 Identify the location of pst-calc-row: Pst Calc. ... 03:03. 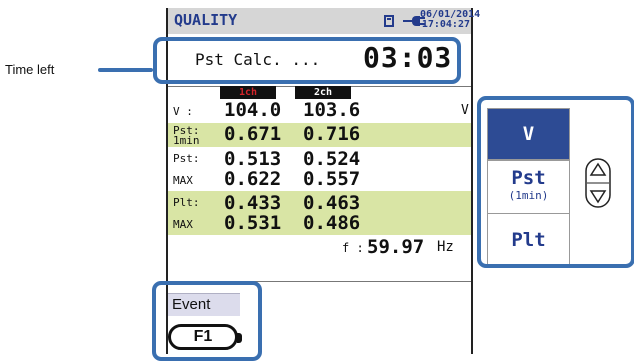
(319, 60).